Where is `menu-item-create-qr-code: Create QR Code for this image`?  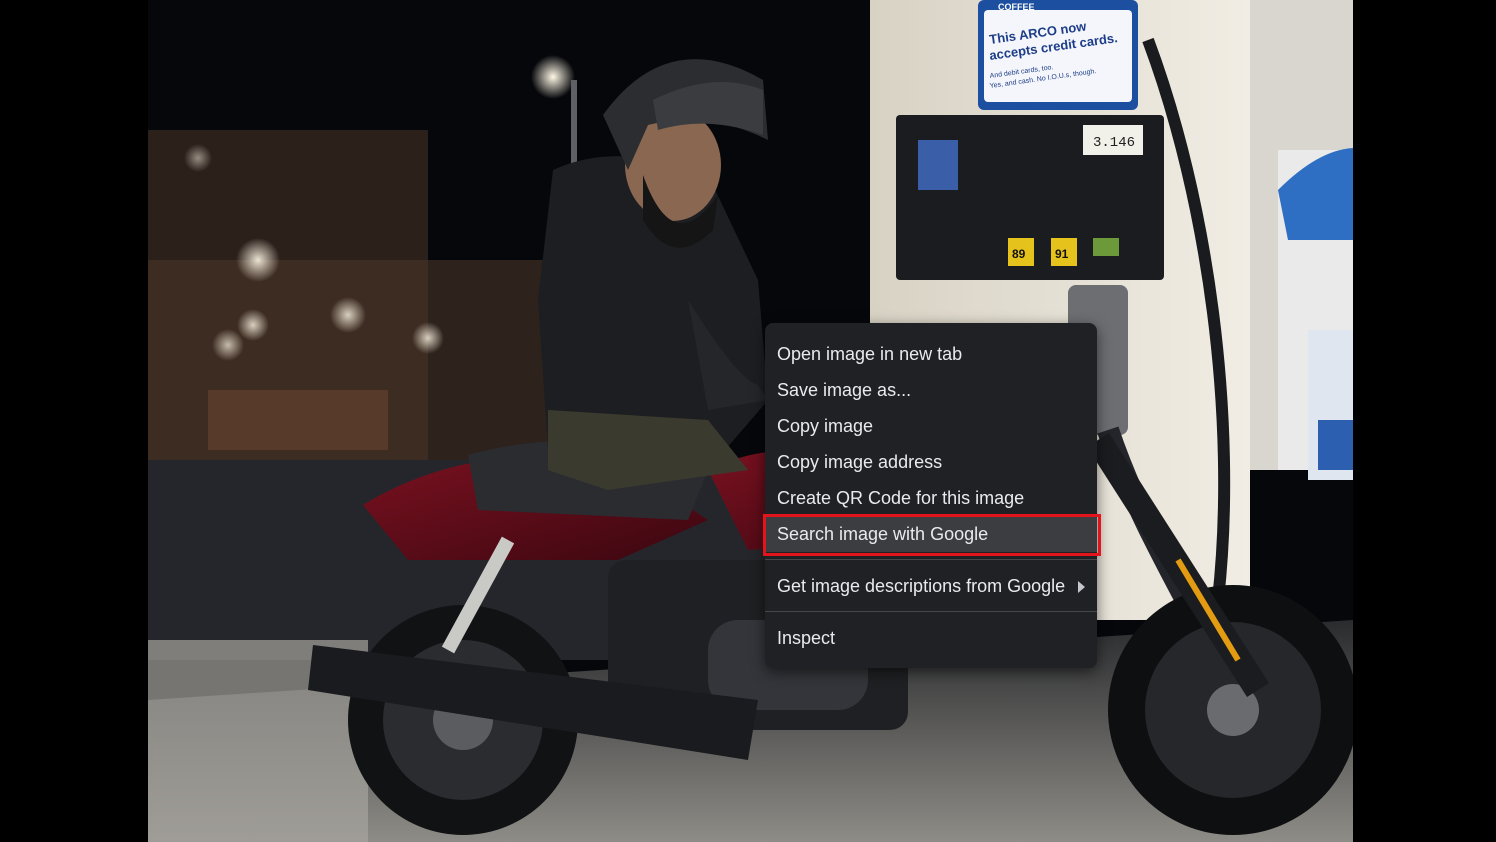
menu-item-create-qr-code: Create QR Code for this image is located at coordinates (931, 498).